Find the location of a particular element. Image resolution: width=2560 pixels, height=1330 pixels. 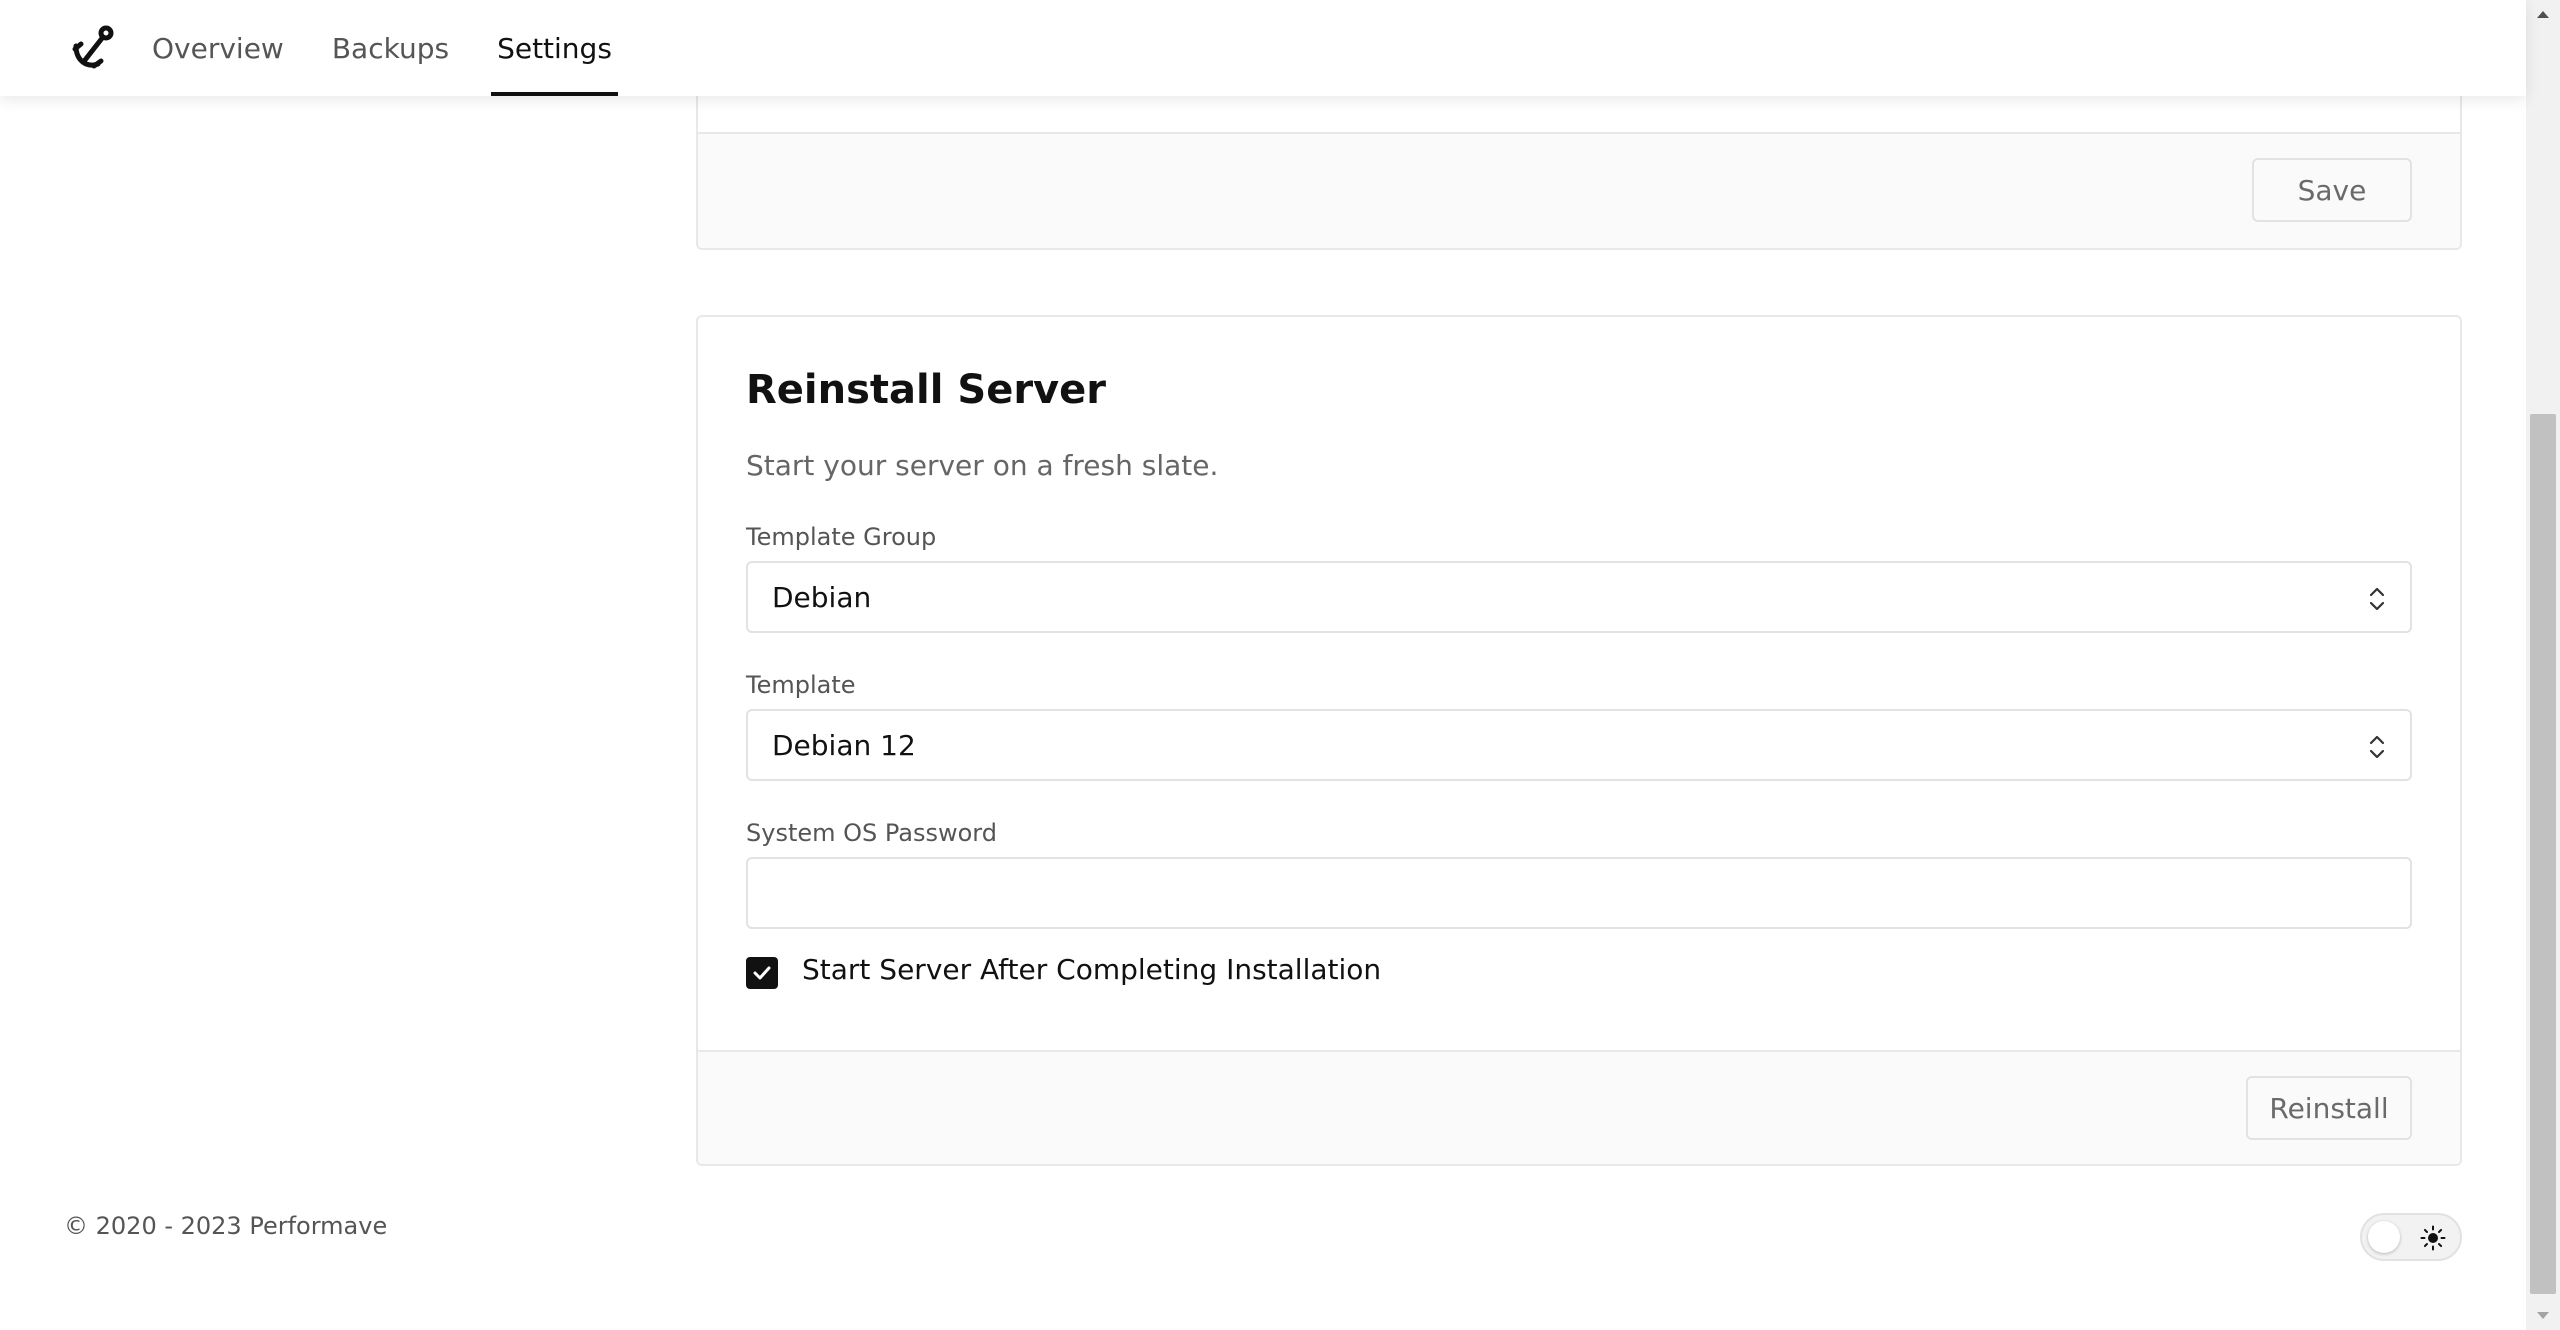

scroll-down-arrow-icon is located at coordinates (2543, 1316).